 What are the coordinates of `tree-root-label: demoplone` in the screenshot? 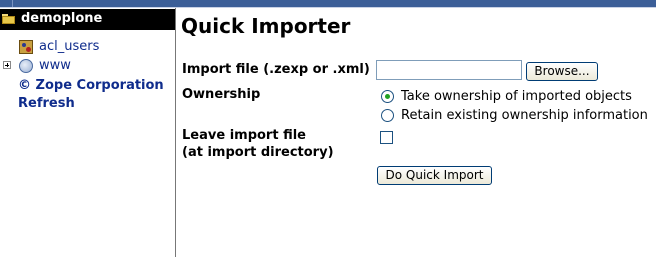 It's located at (62, 18).